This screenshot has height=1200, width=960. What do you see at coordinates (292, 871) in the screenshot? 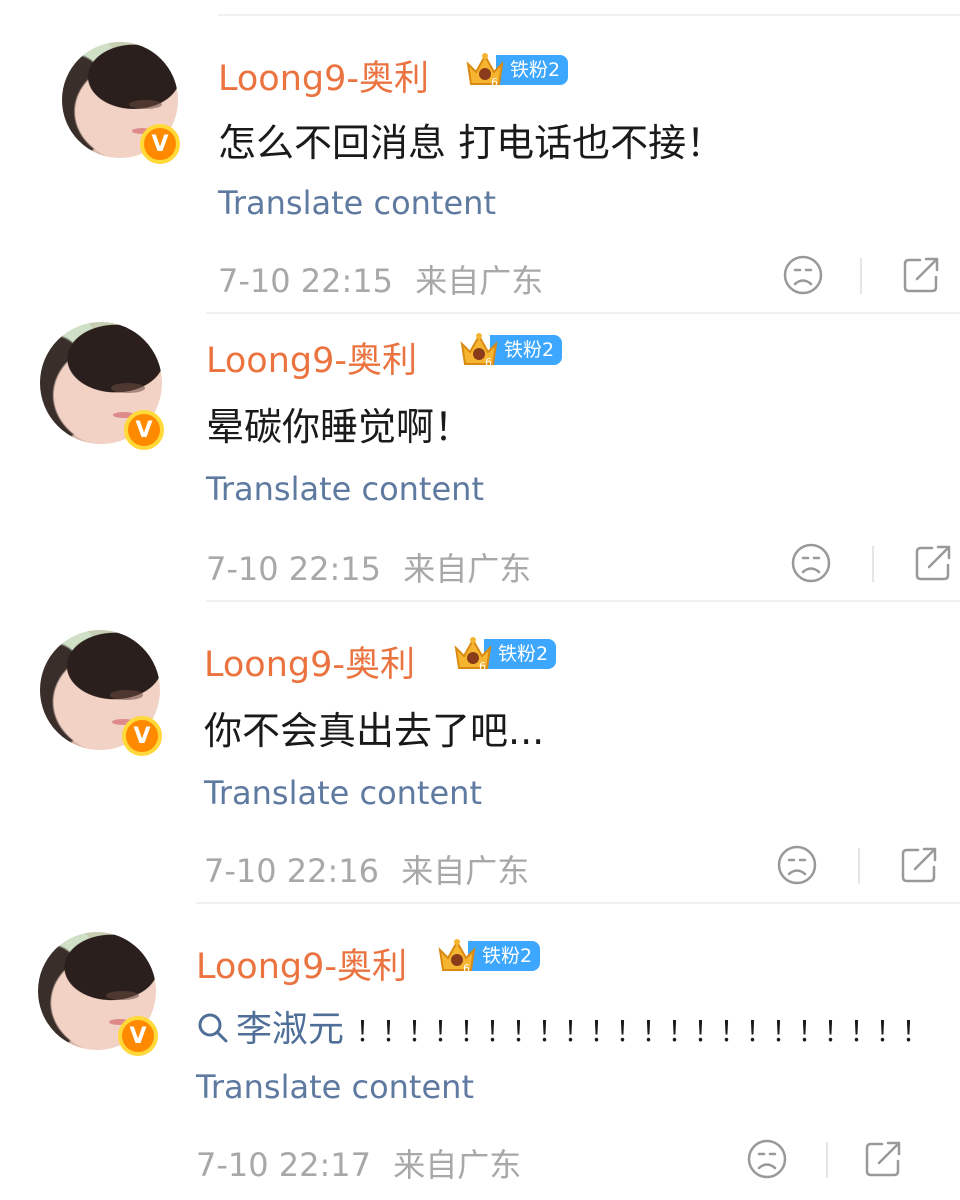
I see `timestamp: 7-10 22:16` at bounding box center [292, 871].